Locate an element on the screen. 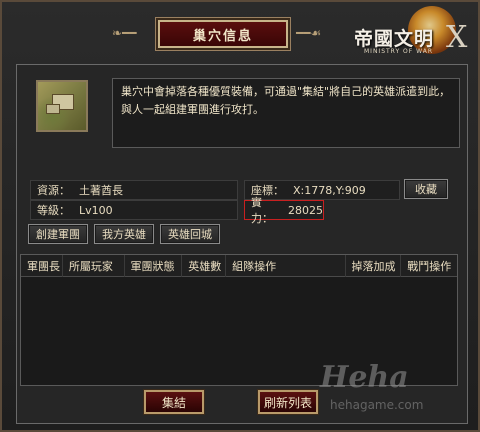  building-icon is located at coordinates (53, 109).